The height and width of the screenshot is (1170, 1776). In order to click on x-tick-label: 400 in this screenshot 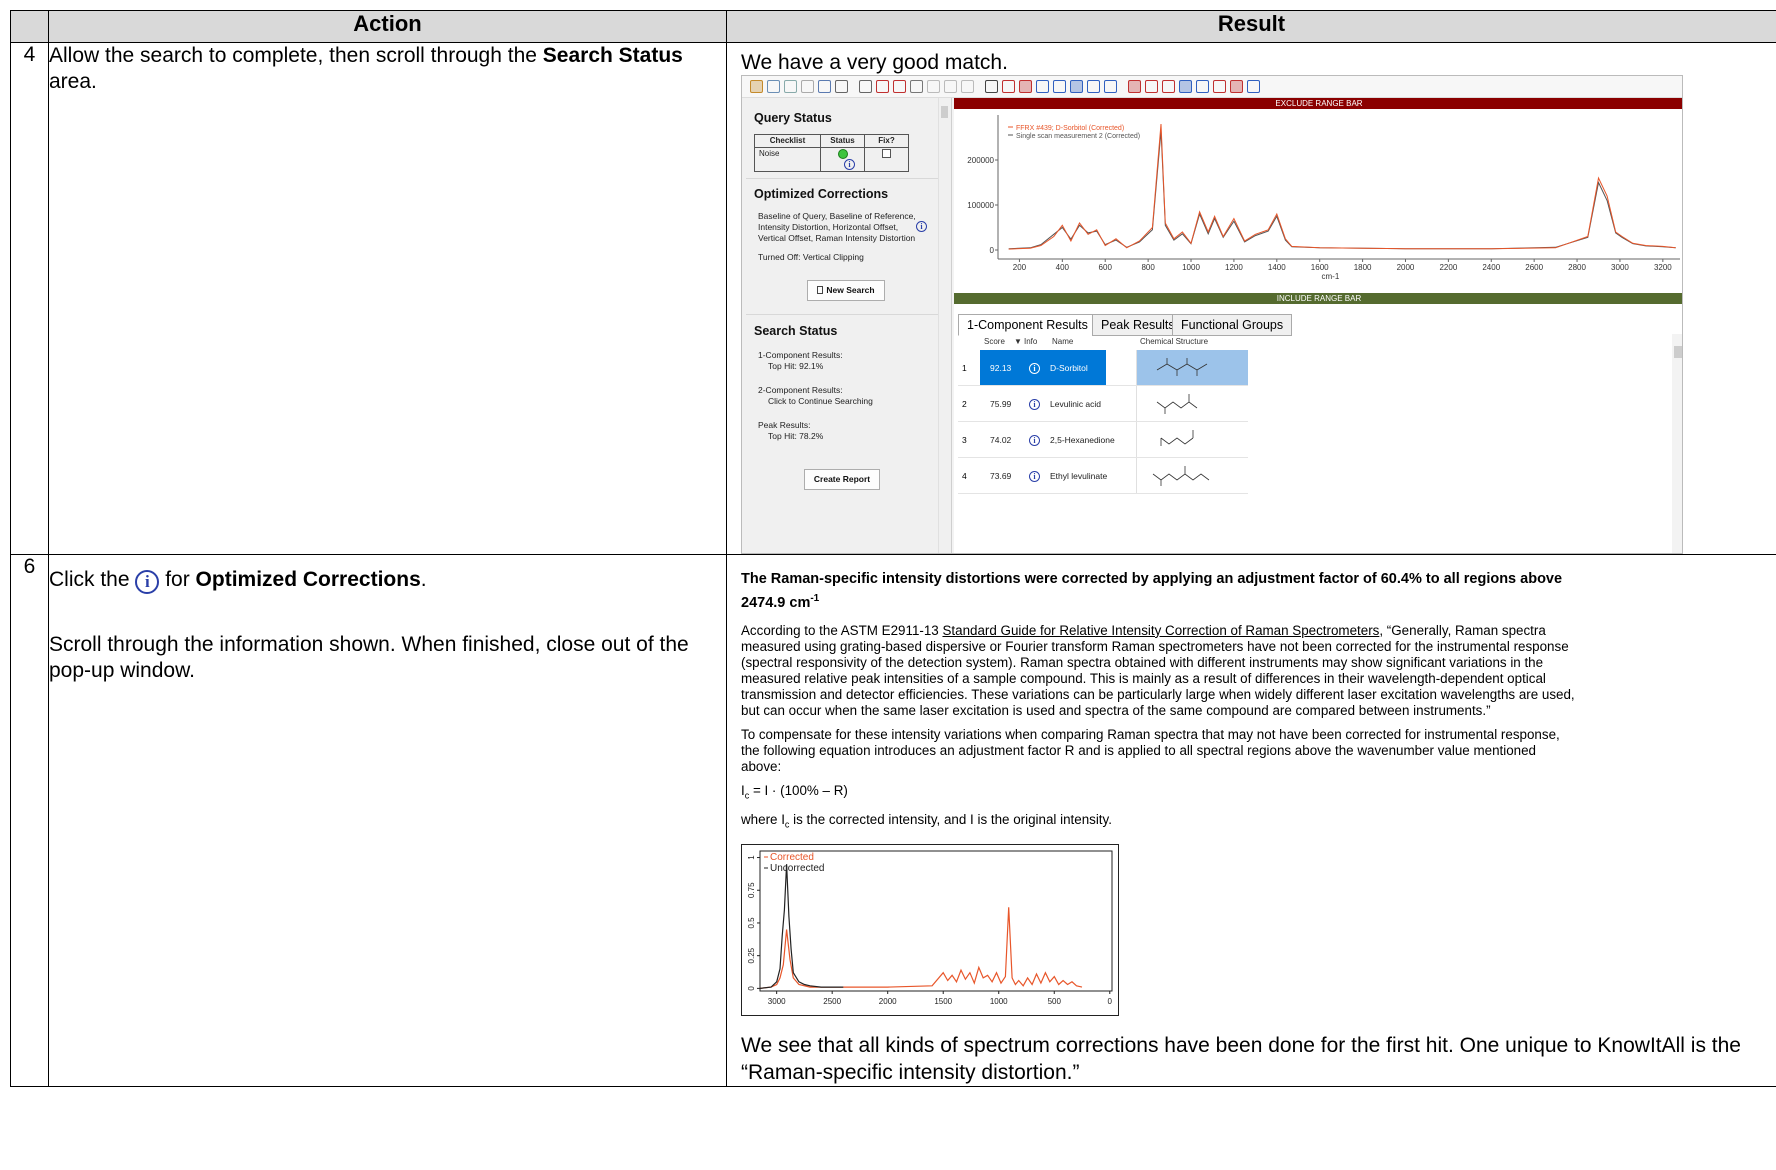, I will do `click(1063, 267)`.